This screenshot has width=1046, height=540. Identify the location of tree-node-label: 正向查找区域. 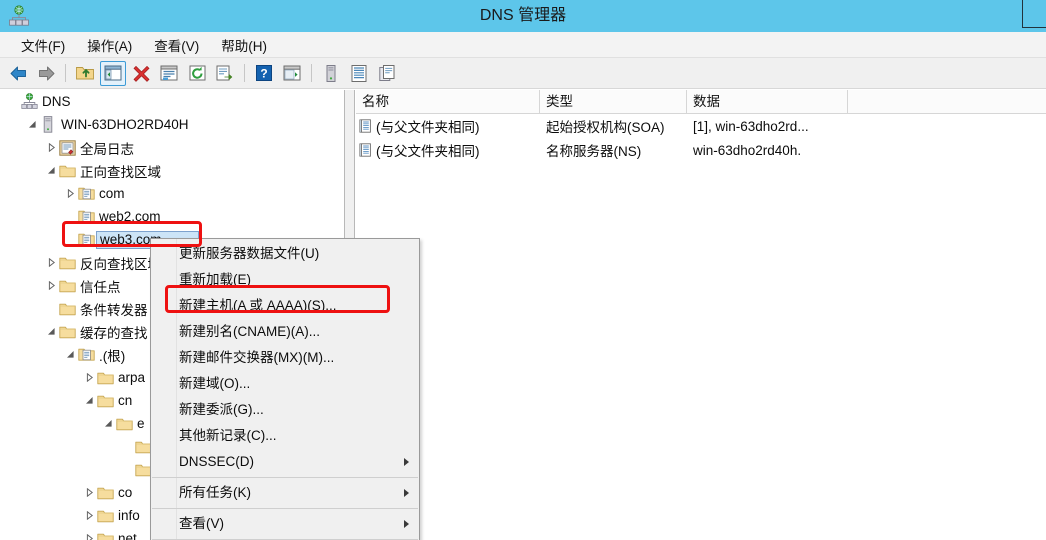
(120, 172).